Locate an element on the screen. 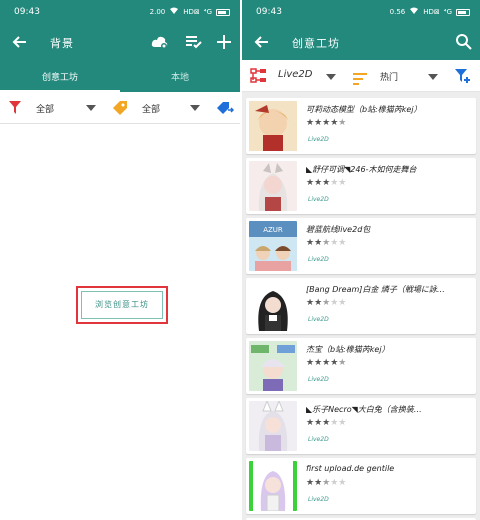  tag-arrow-icon is located at coordinates (225, 110).